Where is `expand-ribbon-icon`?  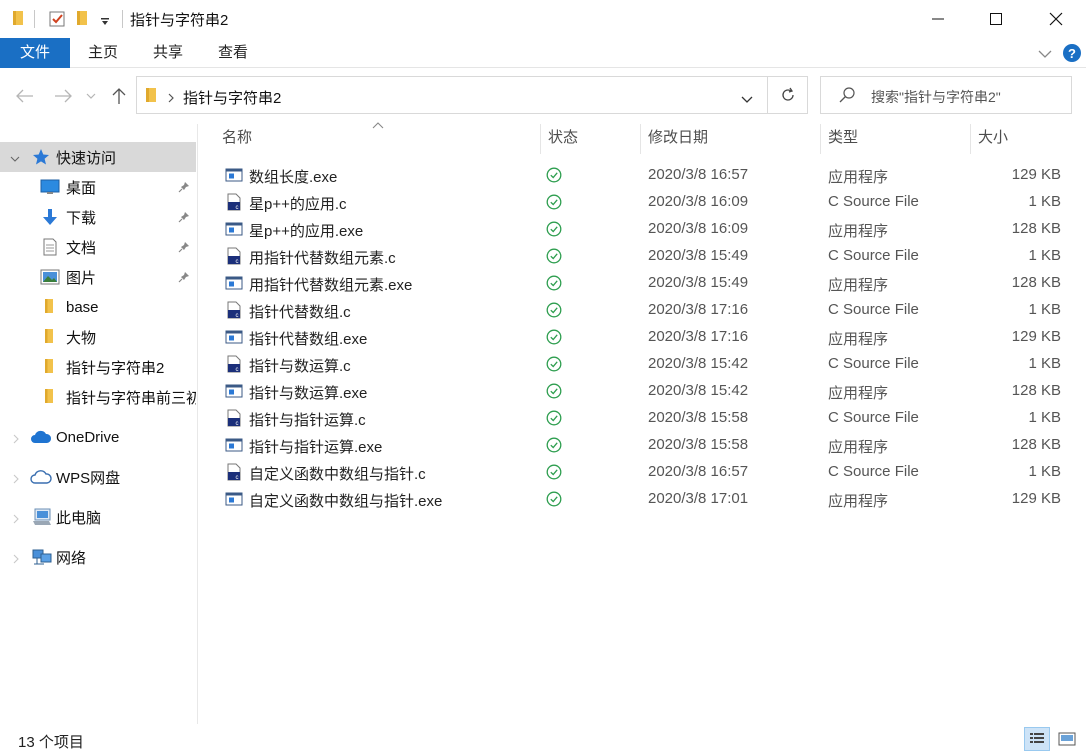
expand-ribbon-icon is located at coordinates (1045, 54).